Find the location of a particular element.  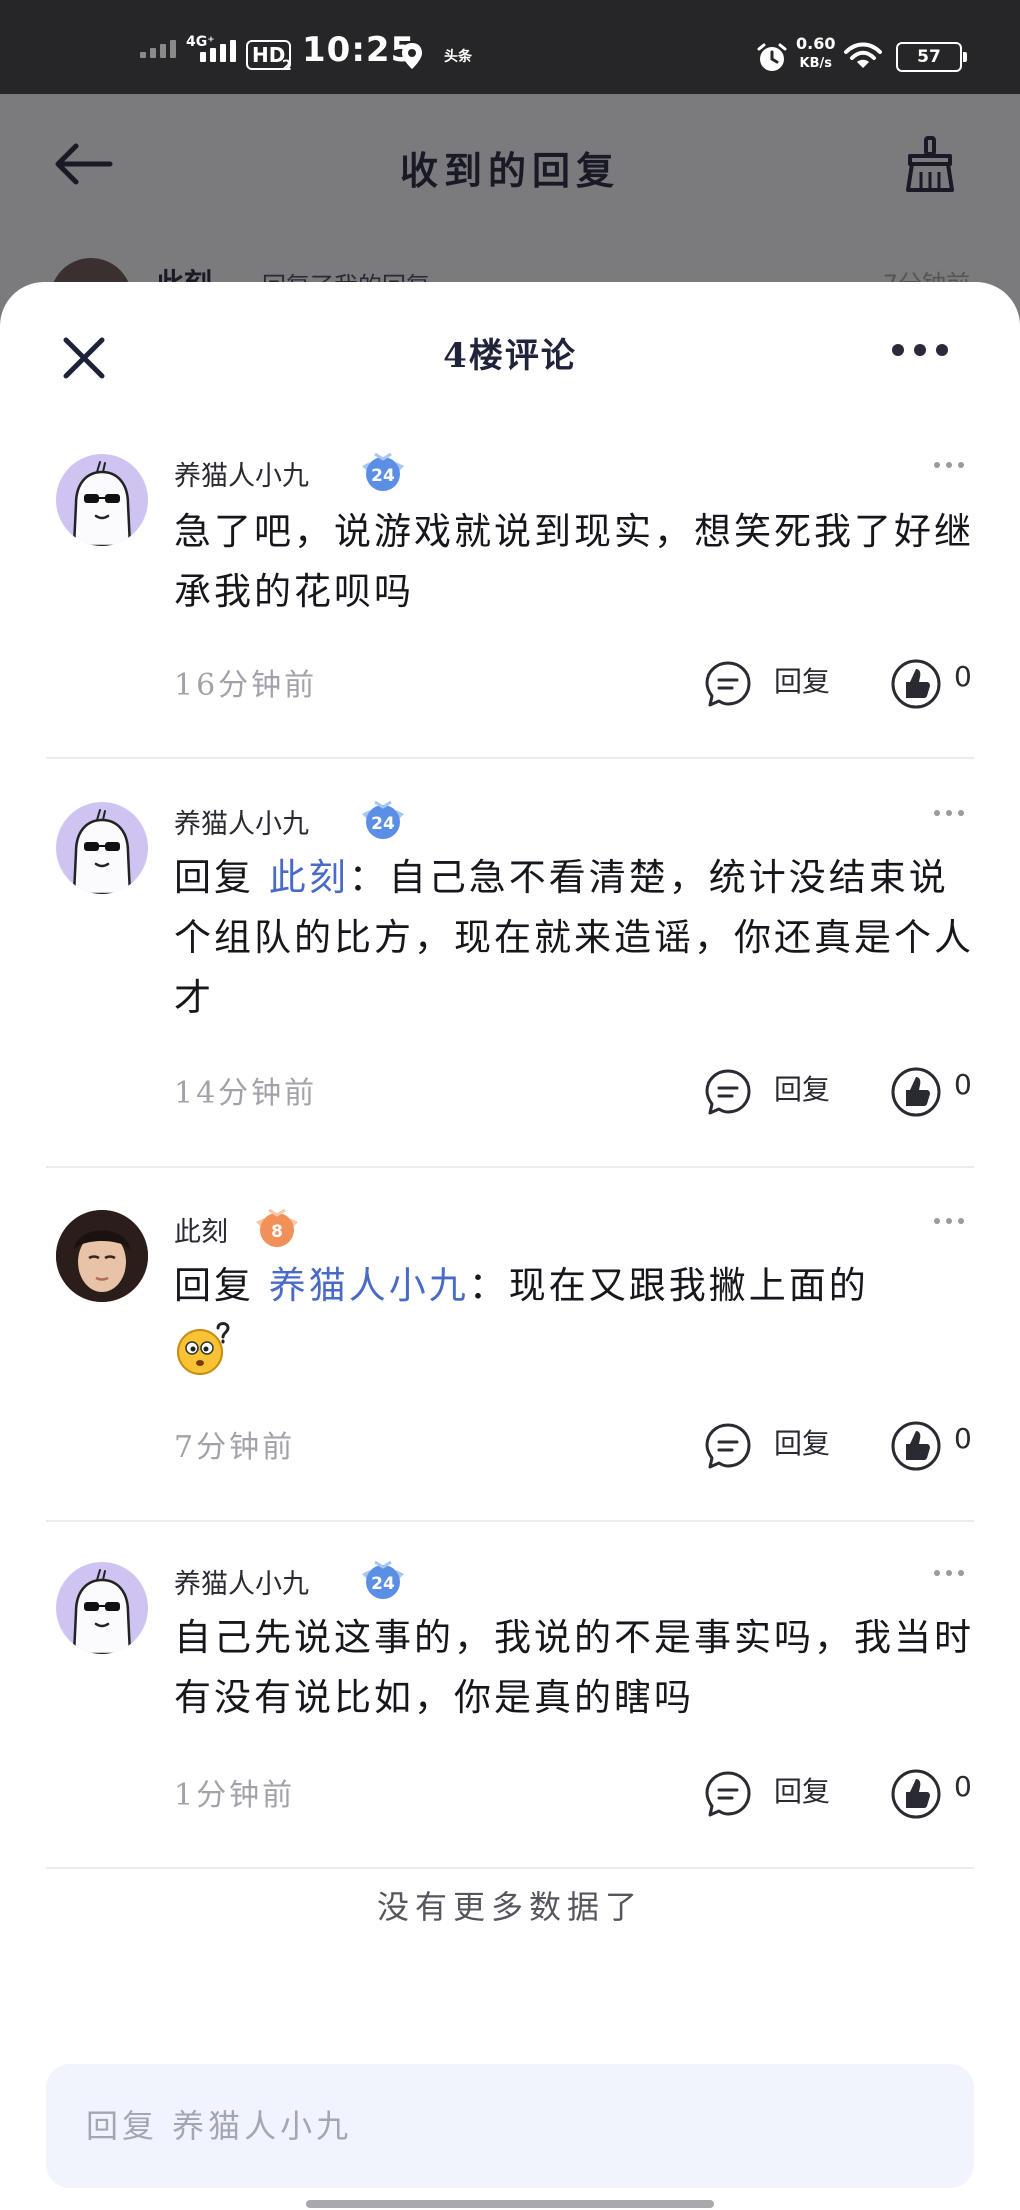

clock: 10:25 is located at coordinates (359, 50).